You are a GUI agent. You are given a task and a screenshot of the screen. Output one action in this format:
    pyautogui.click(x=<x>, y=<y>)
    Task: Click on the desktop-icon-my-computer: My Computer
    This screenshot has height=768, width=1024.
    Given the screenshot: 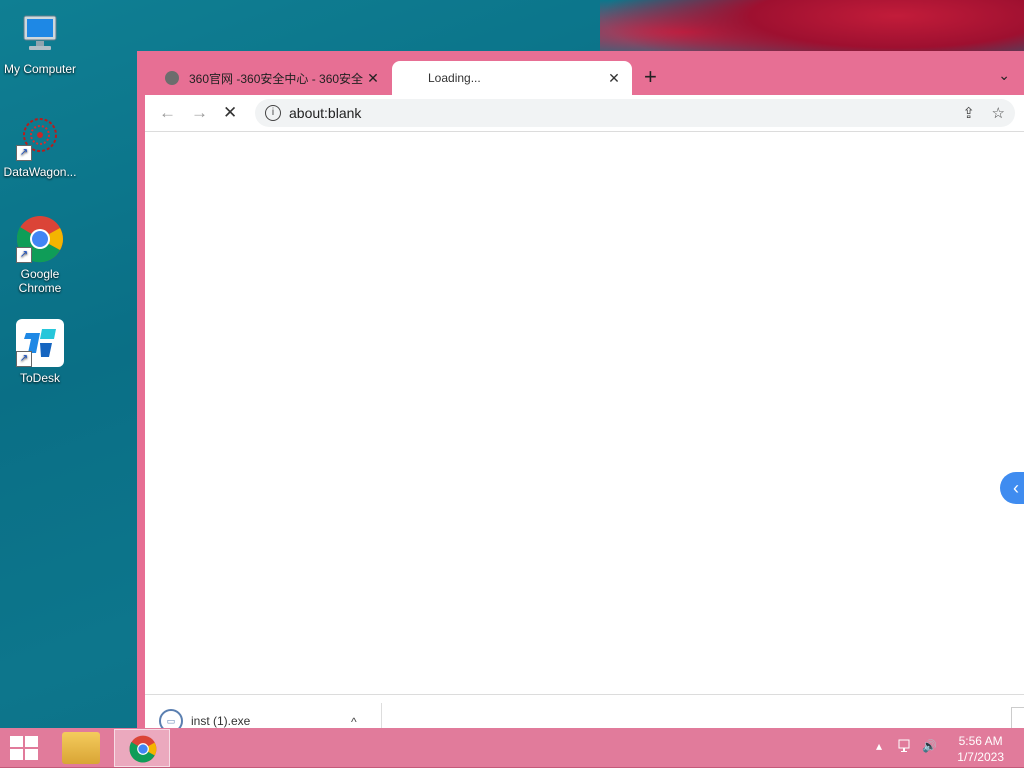 What is the action you would take?
    pyautogui.click(x=40, y=43)
    